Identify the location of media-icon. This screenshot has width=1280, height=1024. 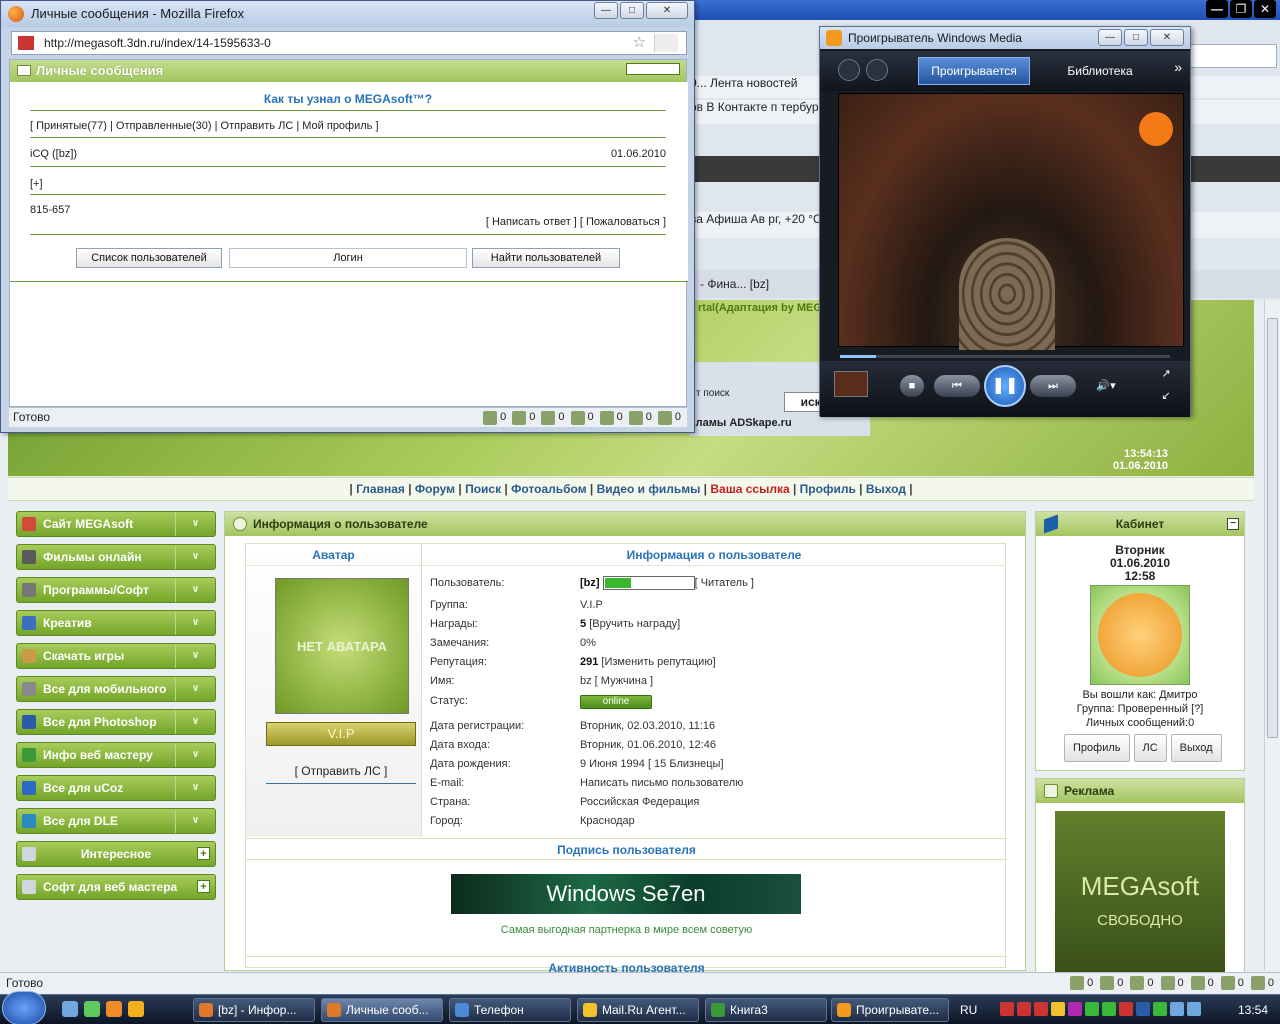
(136, 1009).